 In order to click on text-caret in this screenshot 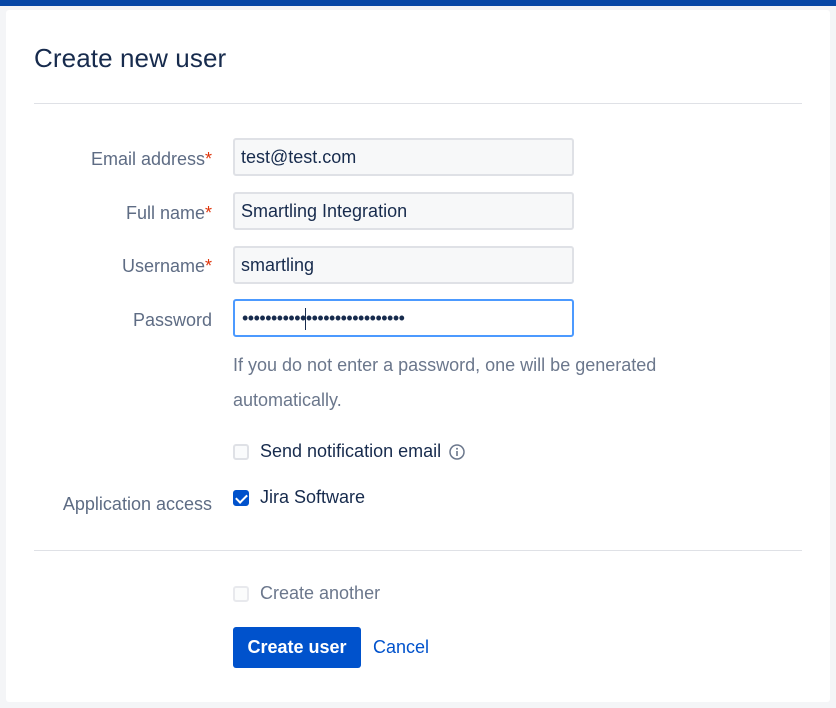, I will do `click(305, 319)`.